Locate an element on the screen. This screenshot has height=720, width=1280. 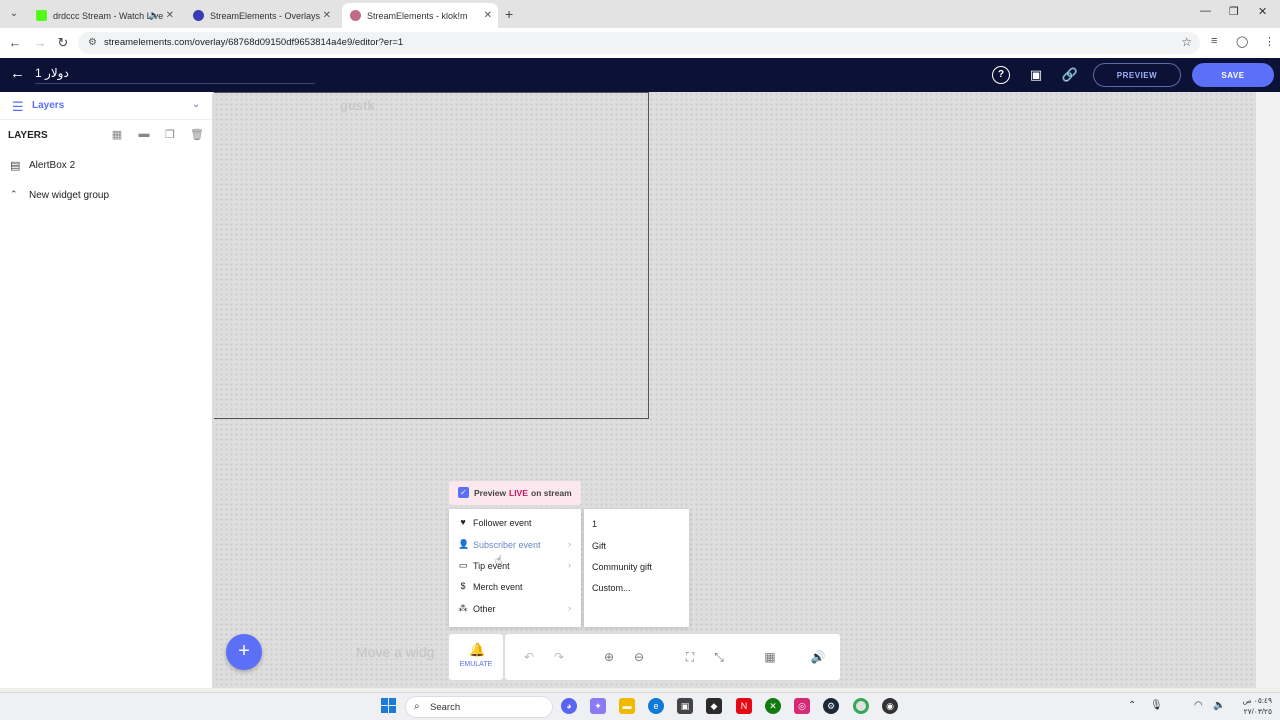
reading-list-icon: ≡ is located at coordinates (1214, 41).